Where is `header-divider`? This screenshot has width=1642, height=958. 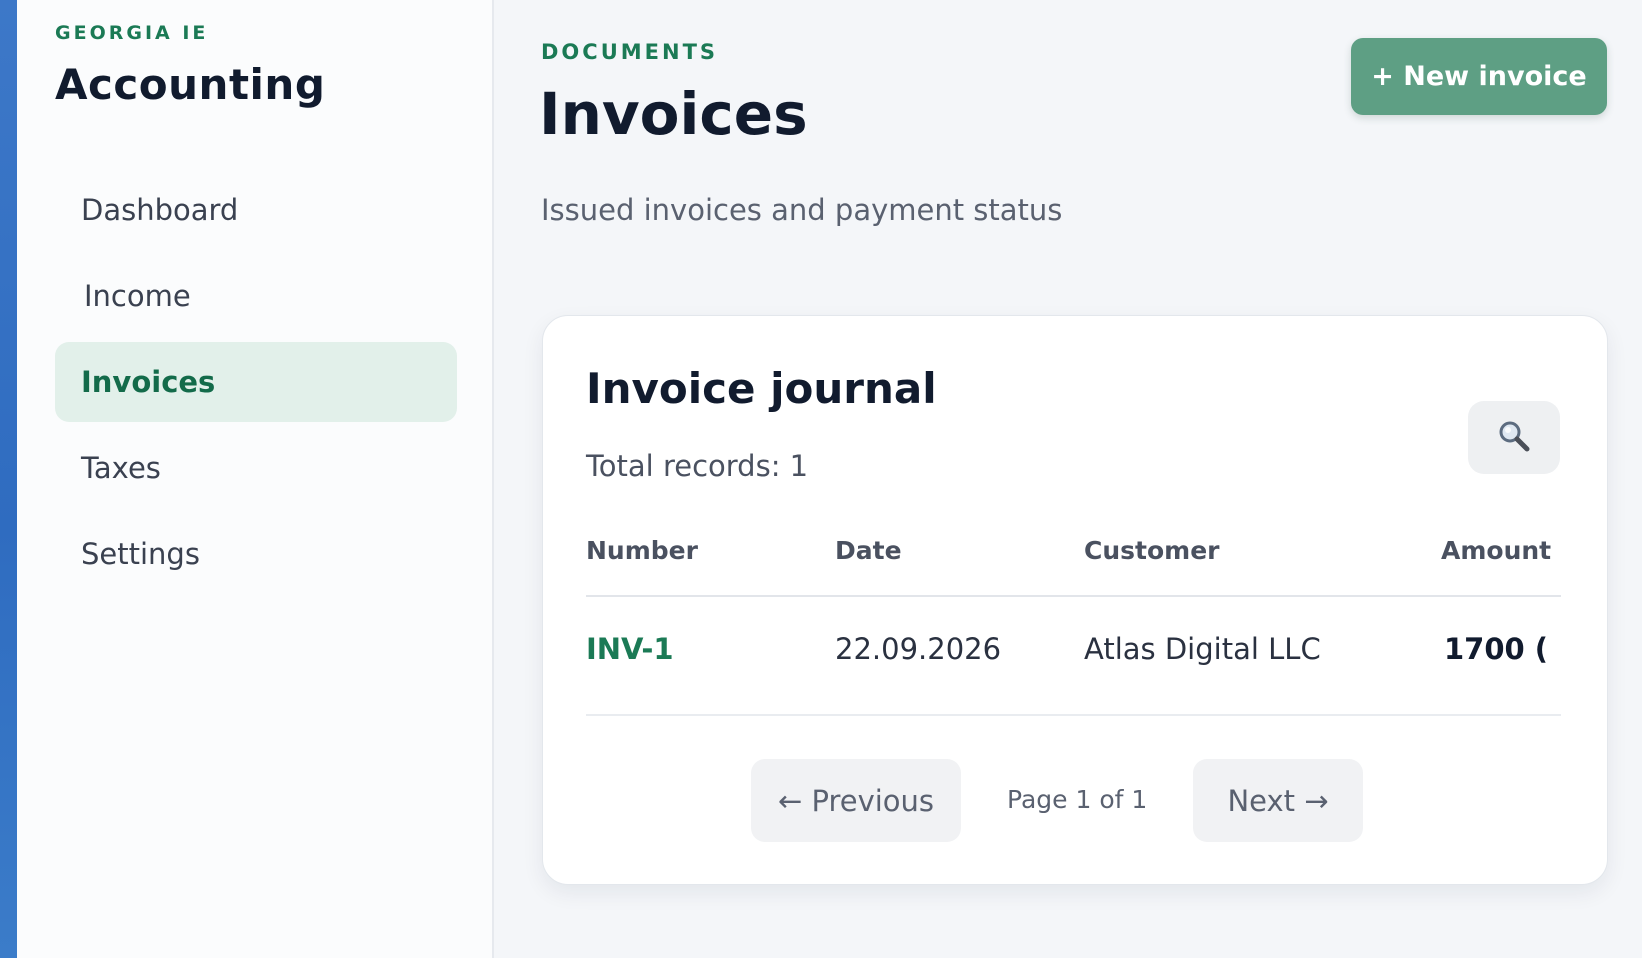 header-divider is located at coordinates (1073, 596).